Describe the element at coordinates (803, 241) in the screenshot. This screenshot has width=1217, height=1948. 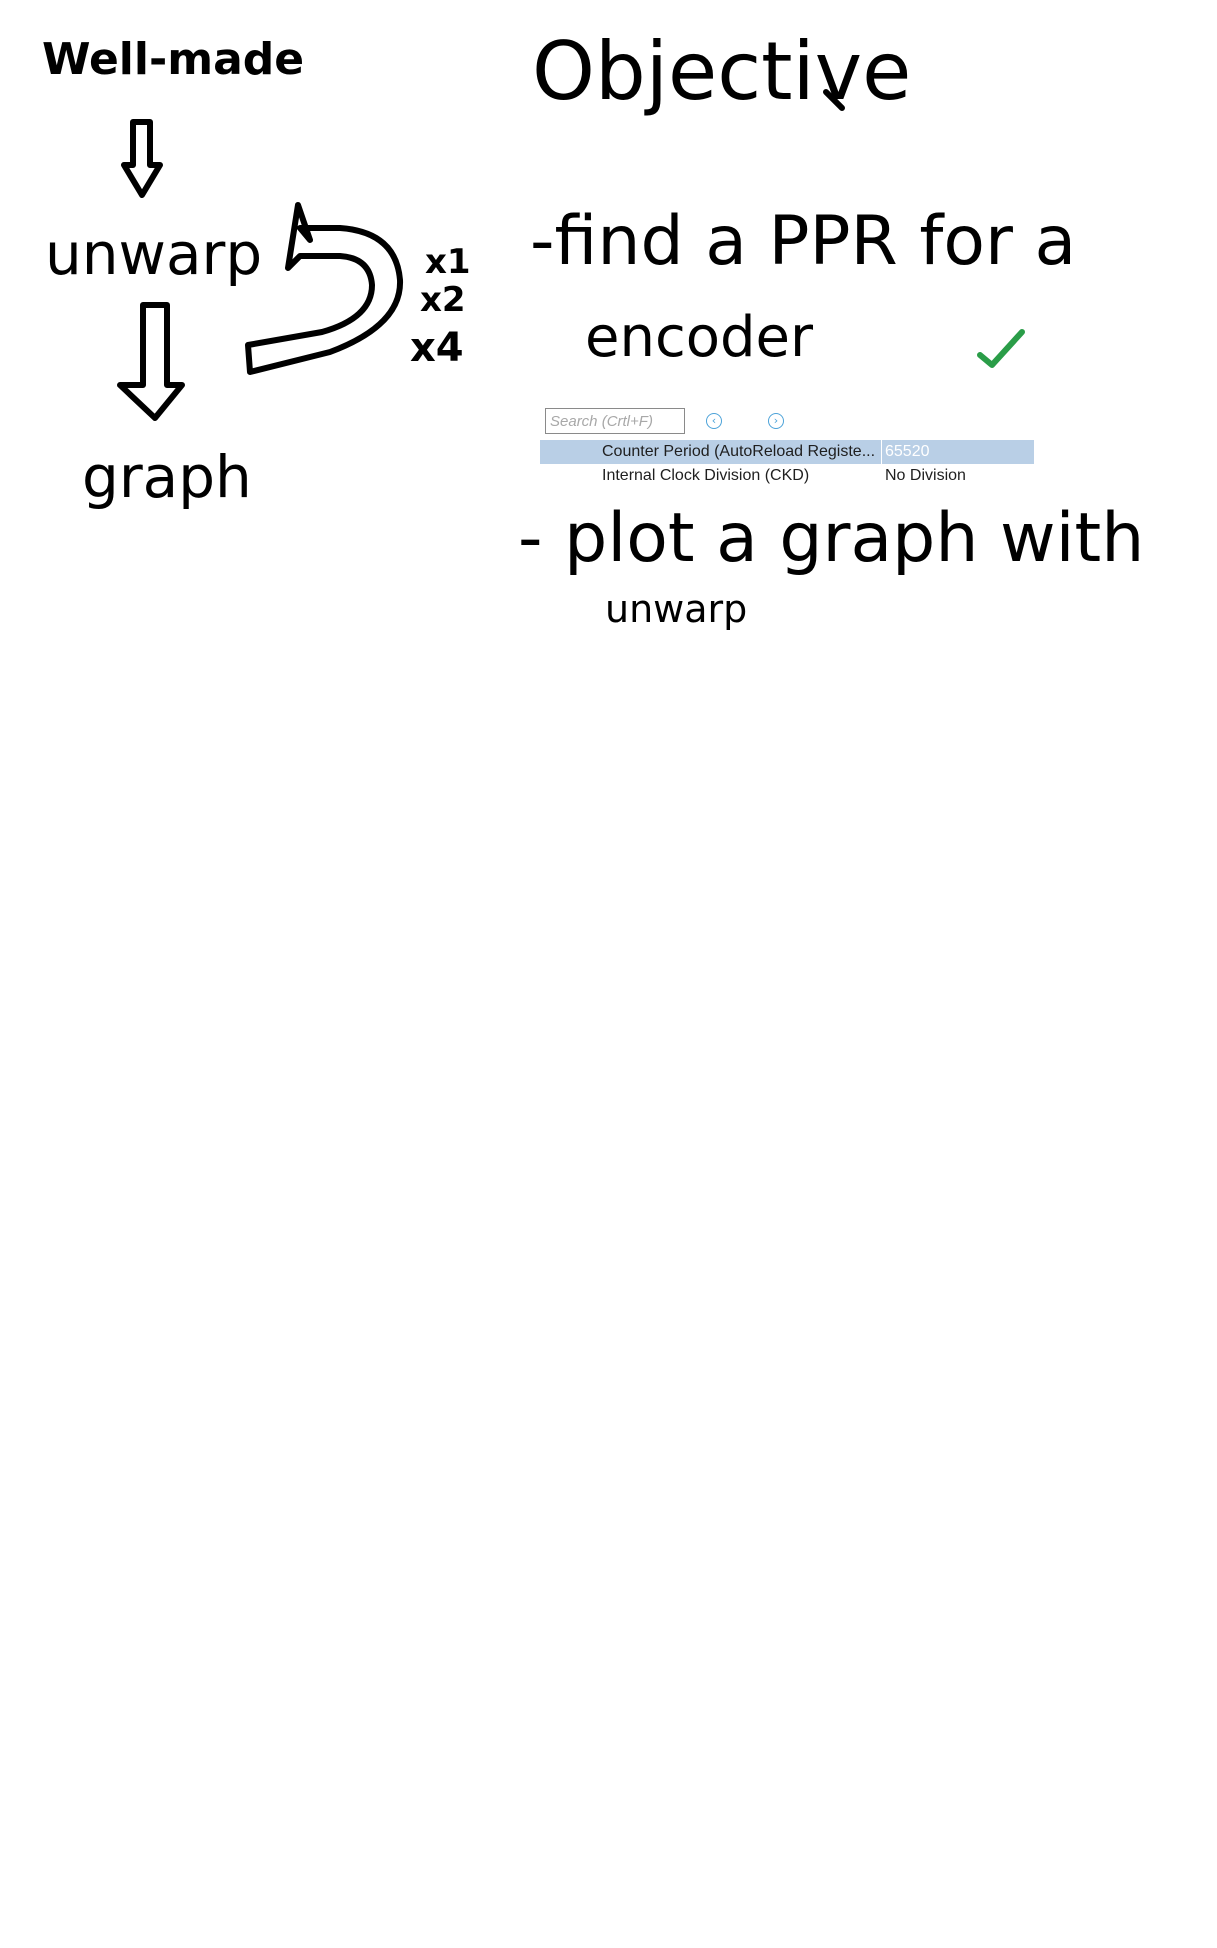
I see `task1-line1: -find a PPR for a` at that location.